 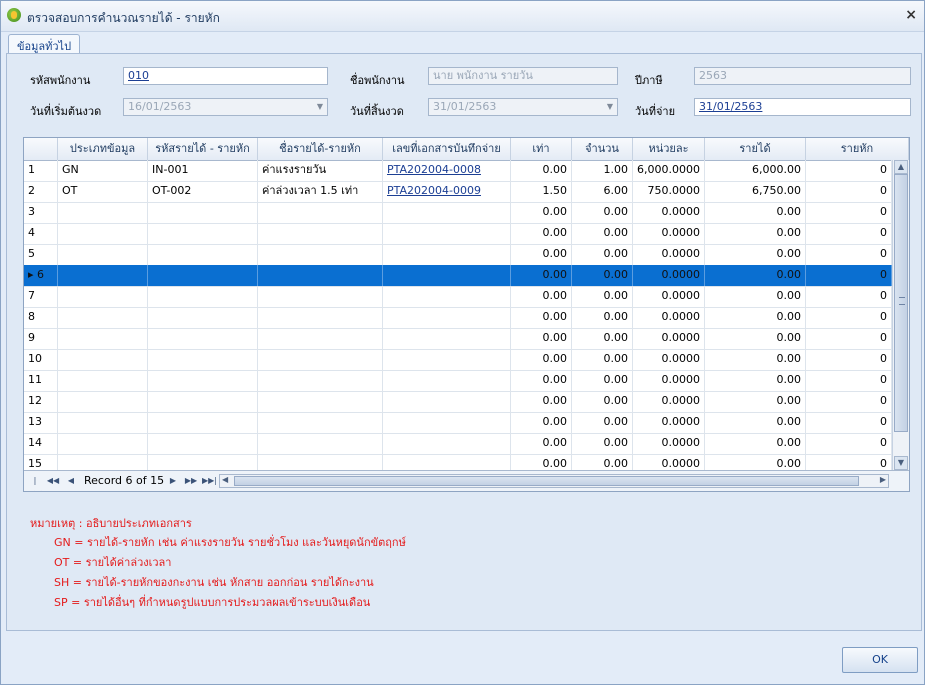 I want to click on table-row: ▸ 6 0.00 0.00 0.0000 0.00 0, so click(x=458, y=276).